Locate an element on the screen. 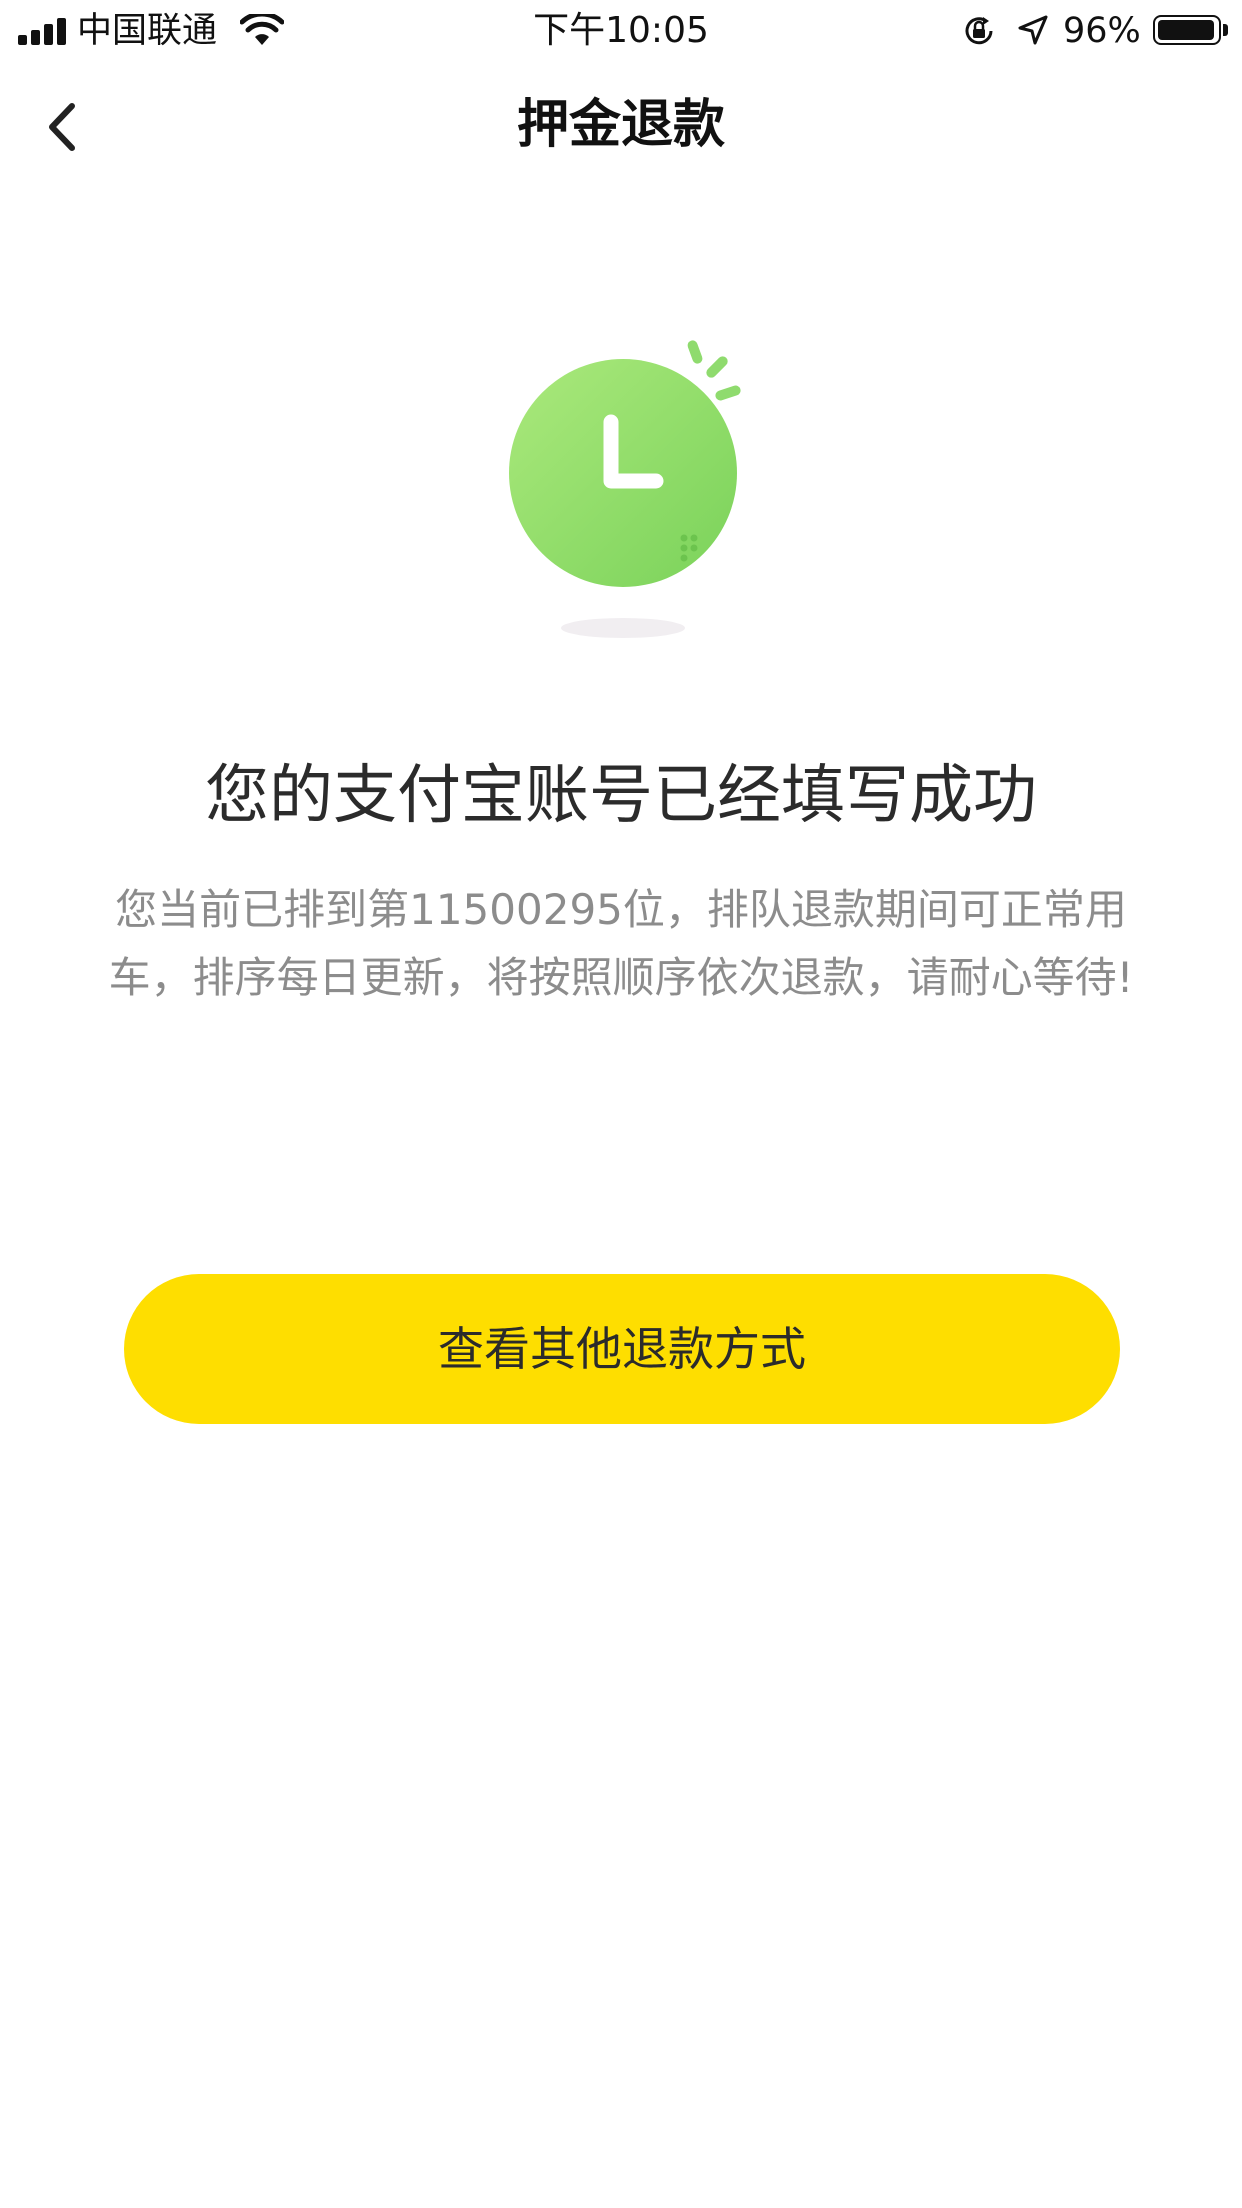  status-time: 下午10:05 is located at coordinates (621, 30).